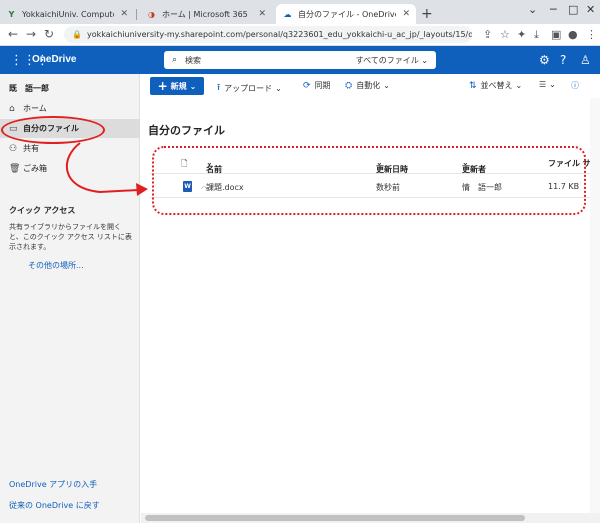 This screenshot has height=523, width=600. Describe the element at coordinates (595, 305) in the screenshot. I see `vertical-scrollbar` at that location.